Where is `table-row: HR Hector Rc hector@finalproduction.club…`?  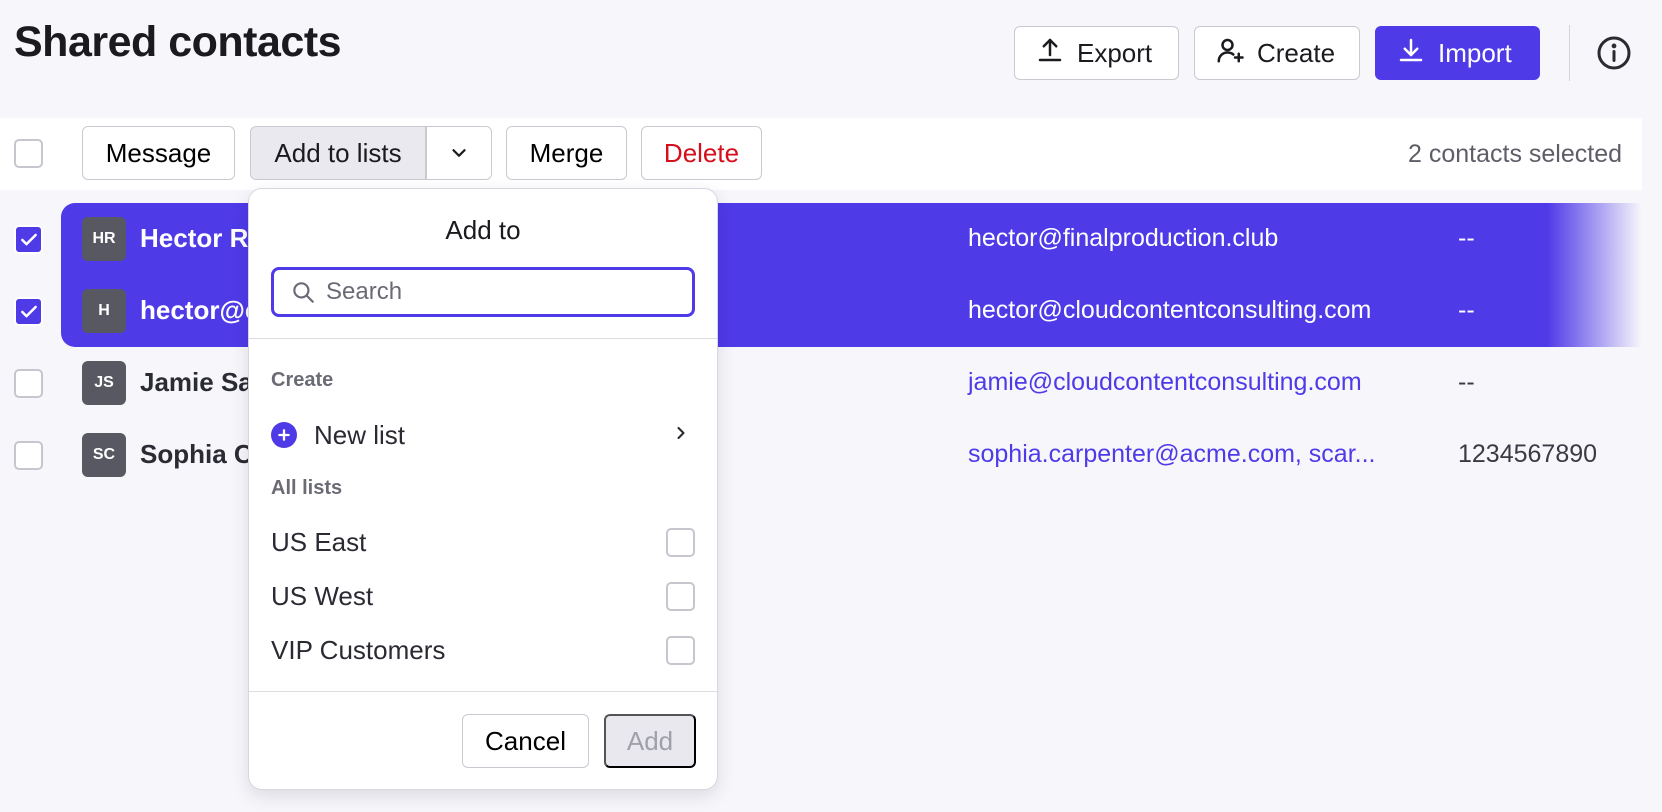 table-row: HR Hector Rc hector@finalproduction.club… is located at coordinates (821, 239).